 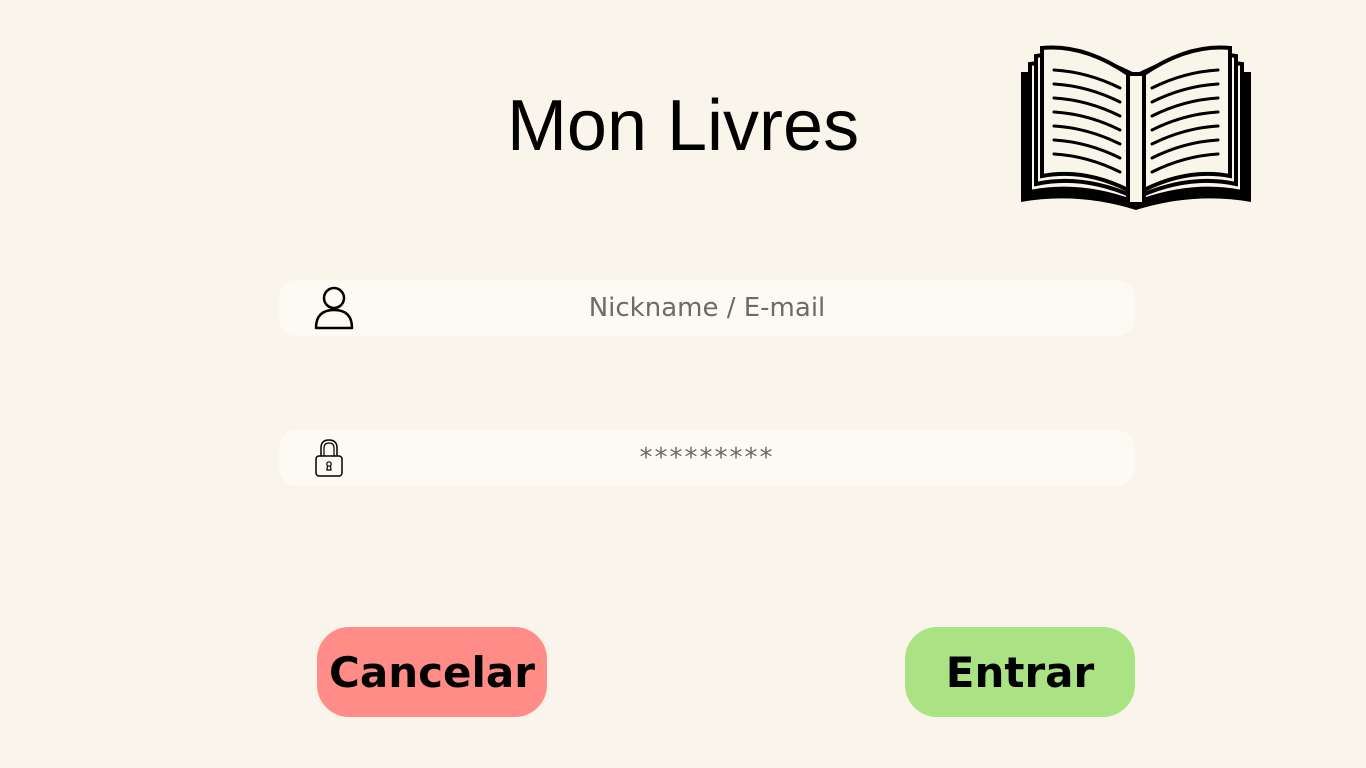 What do you see at coordinates (1136, 128) in the screenshot?
I see `open-book-icon` at bounding box center [1136, 128].